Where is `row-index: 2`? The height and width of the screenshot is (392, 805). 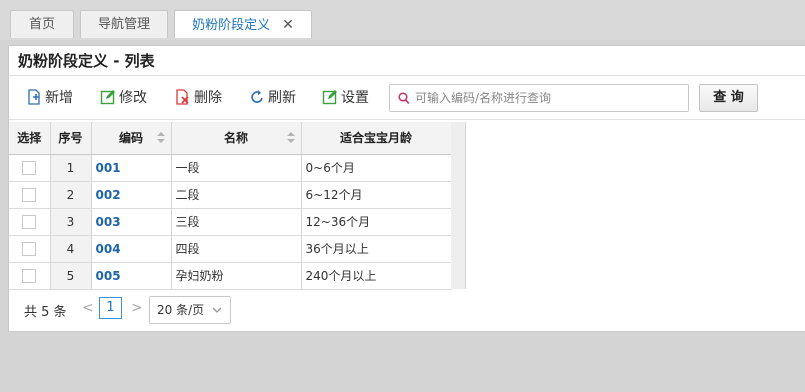 row-index: 2 is located at coordinates (71, 195).